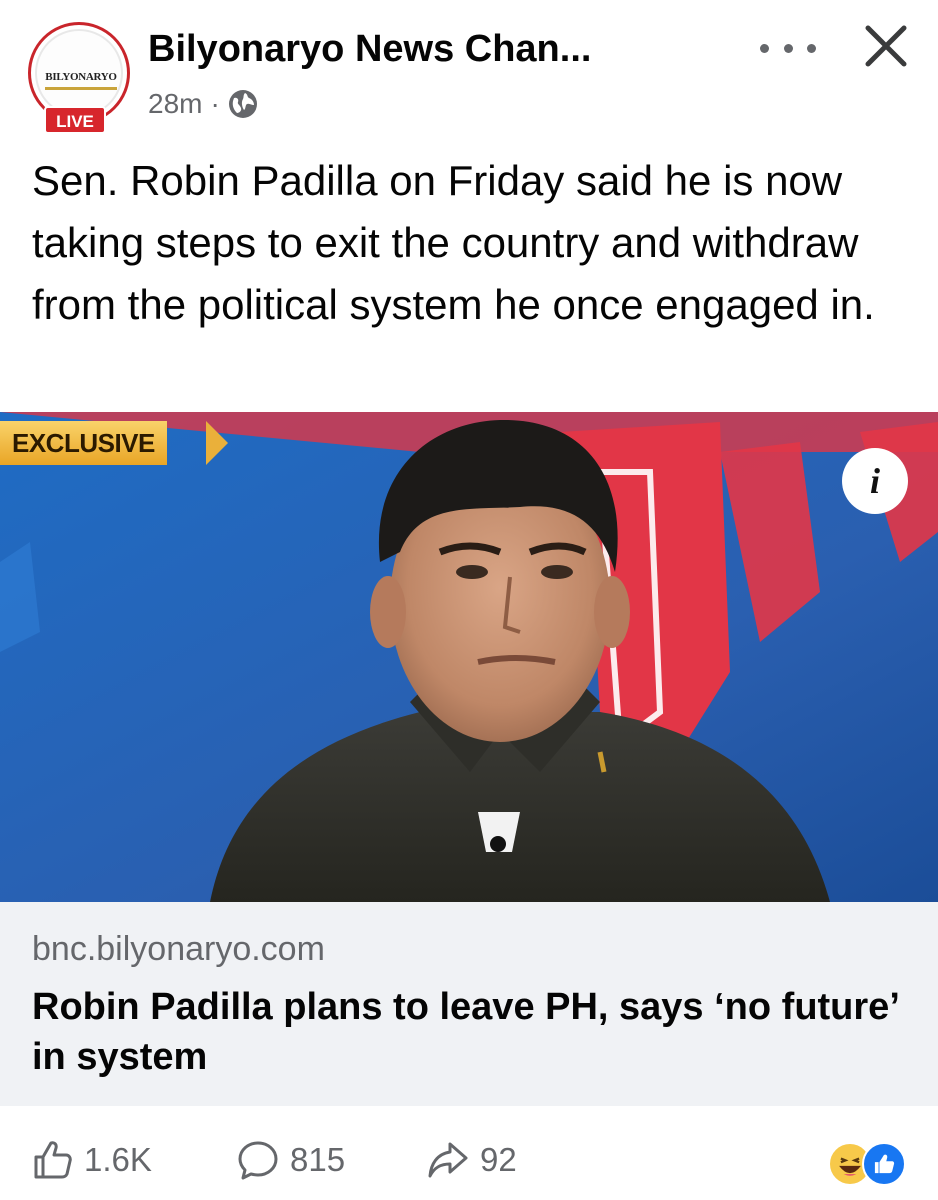 This screenshot has height=1200, width=938. Describe the element at coordinates (318, 1159) in the screenshot. I see `comment-count: 815` at that location.